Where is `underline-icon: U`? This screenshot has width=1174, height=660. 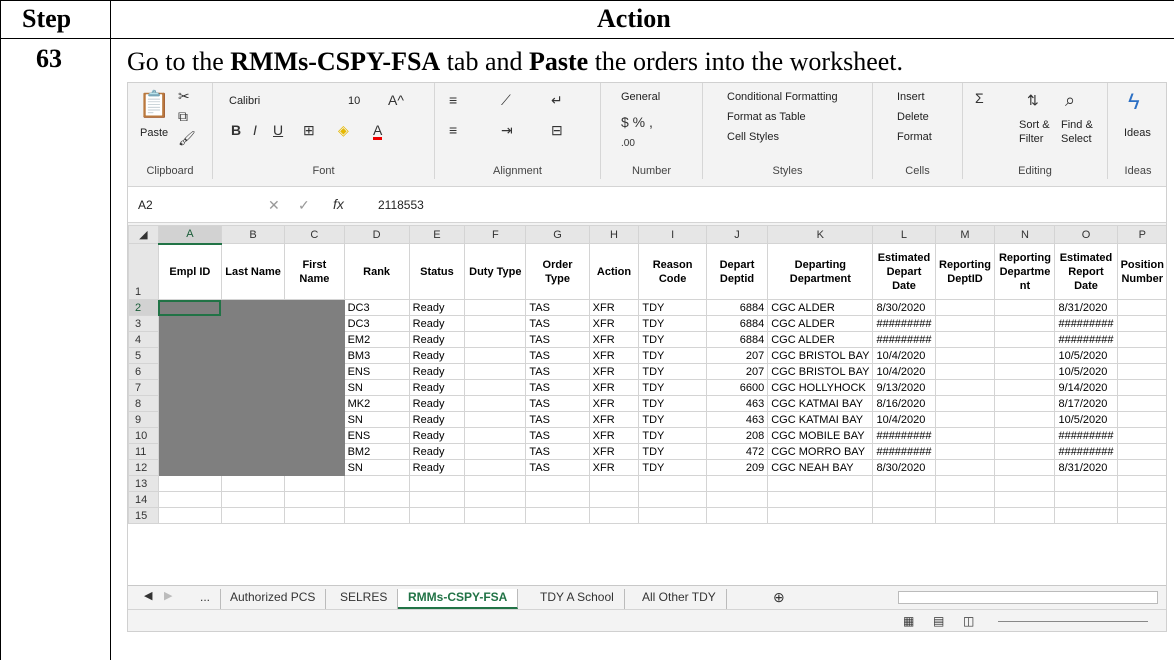 underline-icon: U is located at coordinates (278, 130).